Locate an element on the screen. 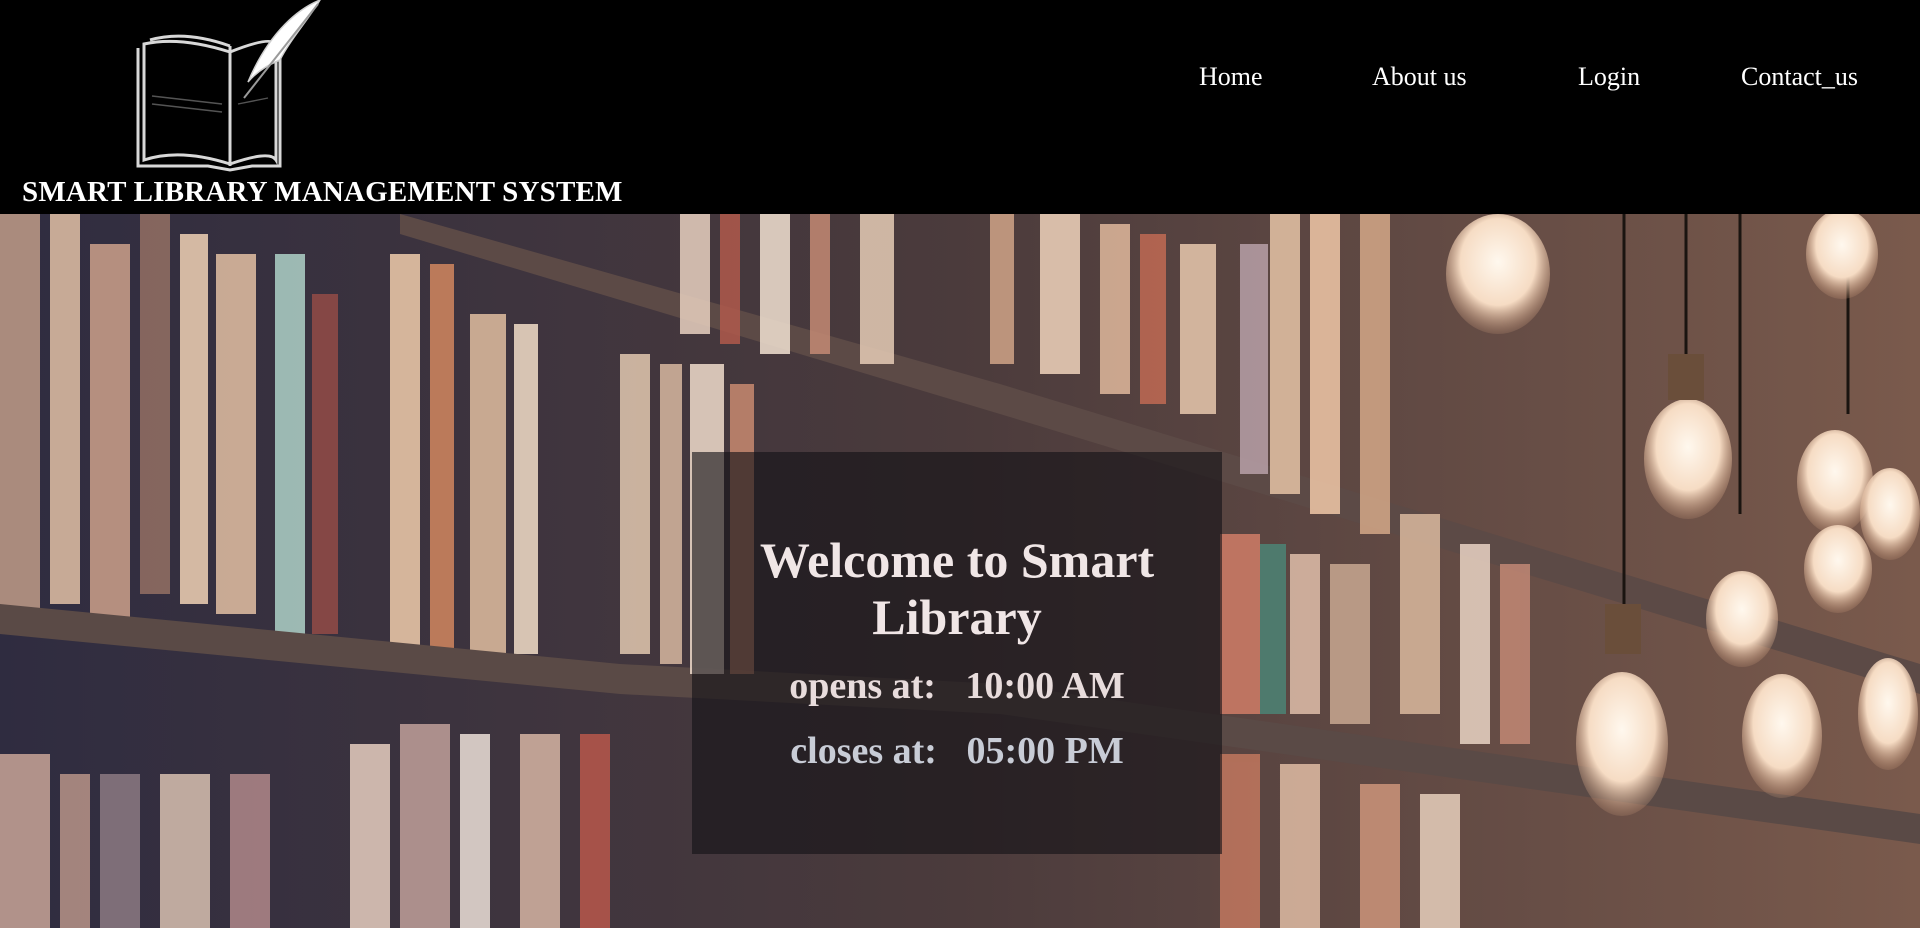  closing-hours: closes at: 05:00 PM is located at coordinates (957, 751).